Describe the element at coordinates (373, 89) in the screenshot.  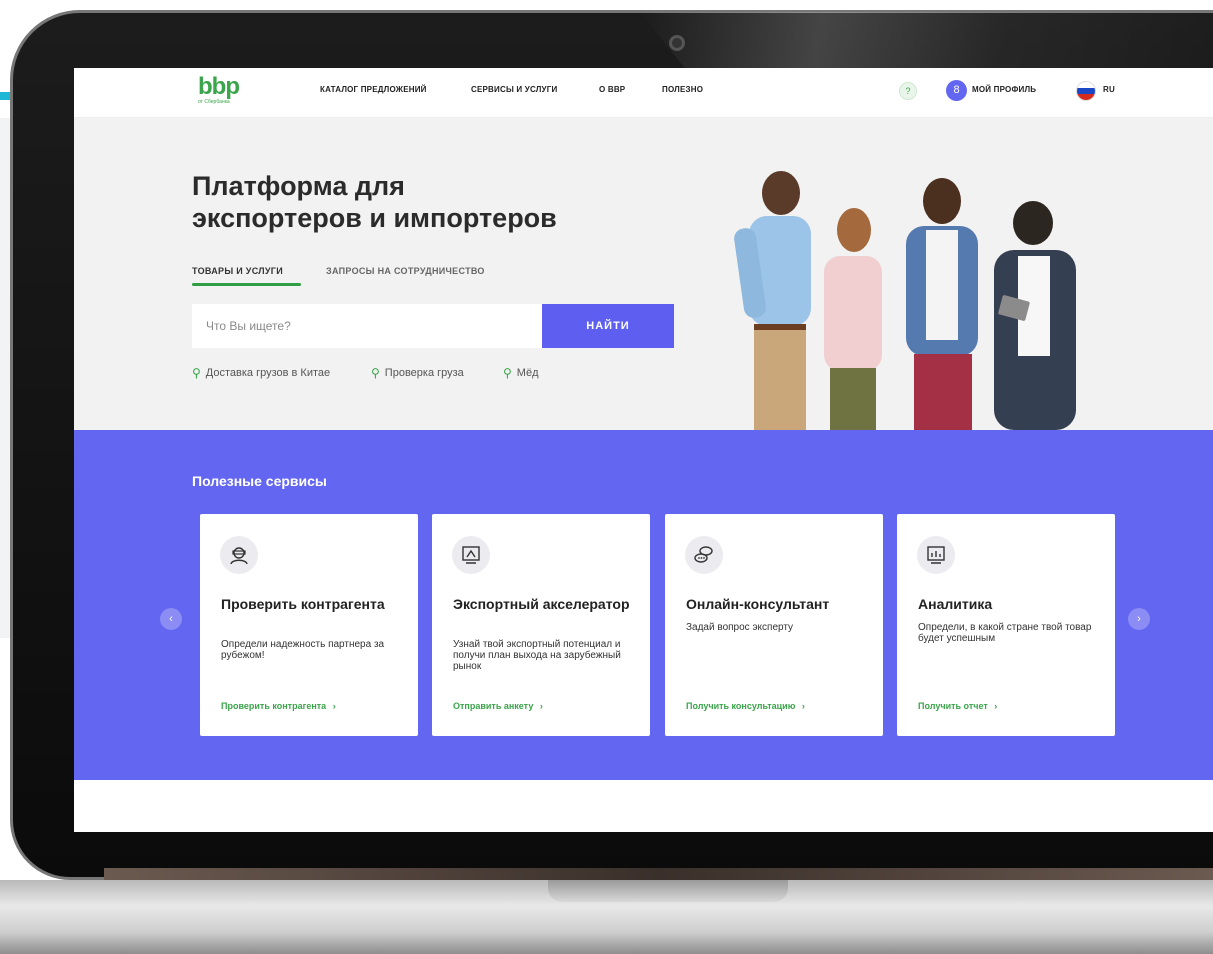
I see `nav-catalog: КАТАЛОГ ПРЕДЛОЖЕНИЙ` at that location.